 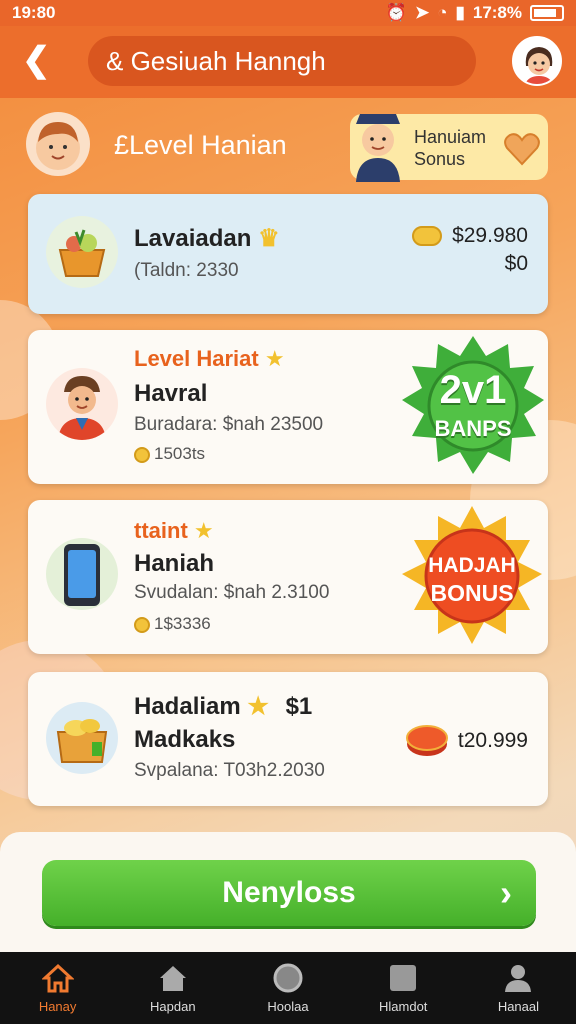 What do you see at coordinates (396, 12) in the screenshot?
I see `alarm-icon: ⏰` at bounding box center [396, 12].